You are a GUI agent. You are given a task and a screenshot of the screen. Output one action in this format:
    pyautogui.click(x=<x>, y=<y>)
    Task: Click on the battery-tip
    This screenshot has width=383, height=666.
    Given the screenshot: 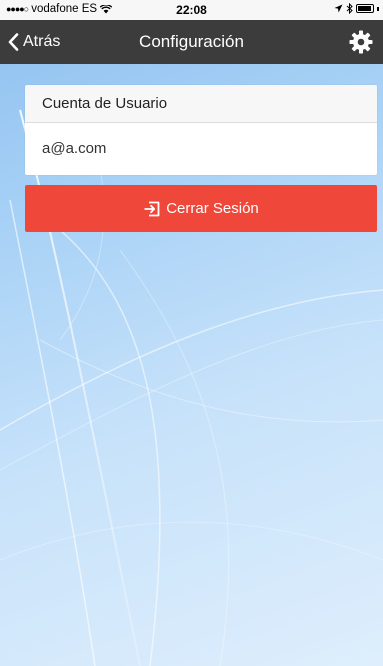 What is the action you would take?
    pyautogui.click(x=378, y=8)
    